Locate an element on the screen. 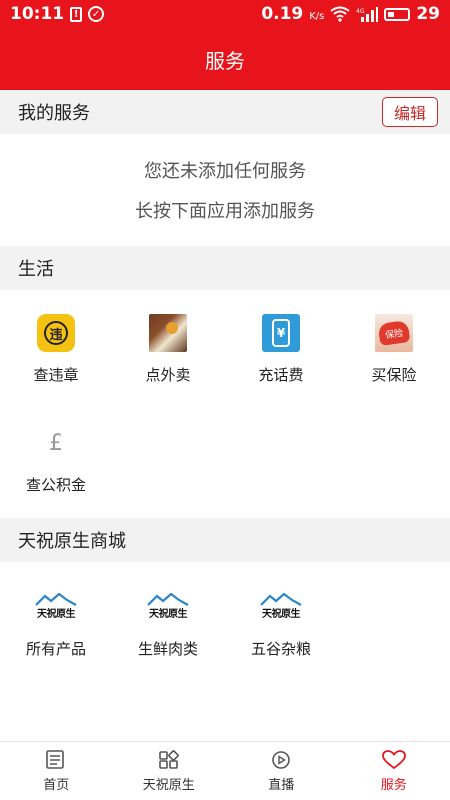  mall-item-fresh-meat: 天祝原生 生鲜肉类 is located at coordinates (168, 622).